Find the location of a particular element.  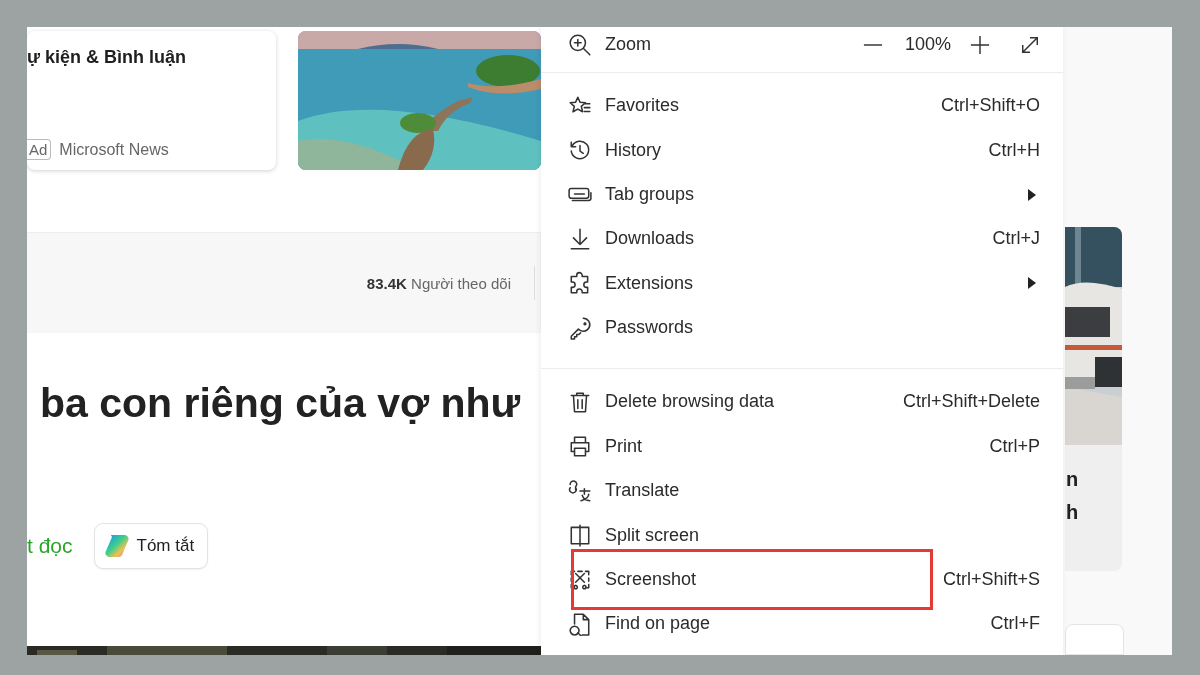

printer-icon is located at coordinates (580, 446).